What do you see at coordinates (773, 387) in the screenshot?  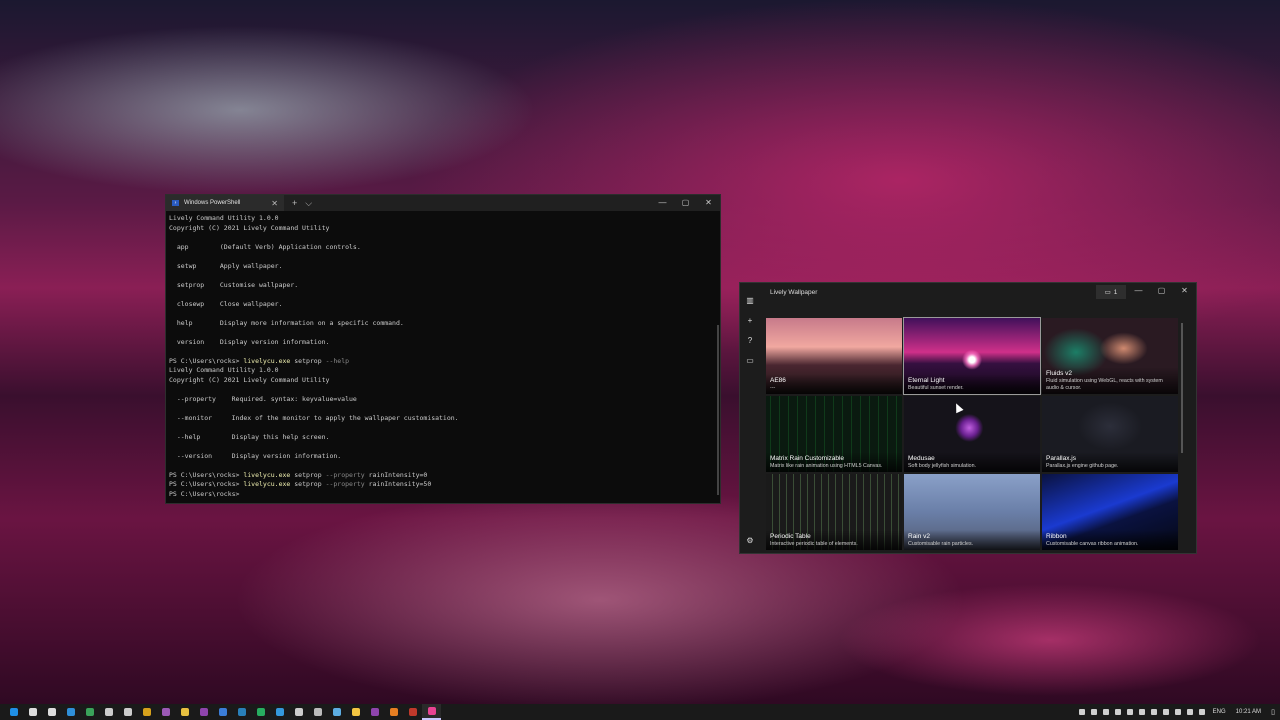 I see `wallpaper-description: ---` at bounding box center [773, 387].